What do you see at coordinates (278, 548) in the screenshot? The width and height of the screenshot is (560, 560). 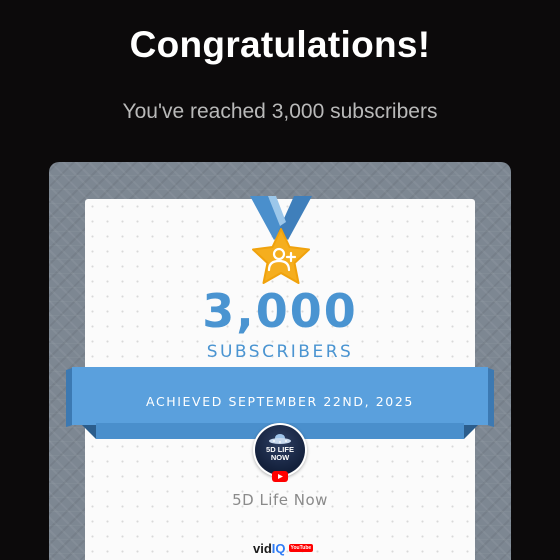 I see `vidiq-wordmark-accent: IQ` at bounding box center [278, 548].